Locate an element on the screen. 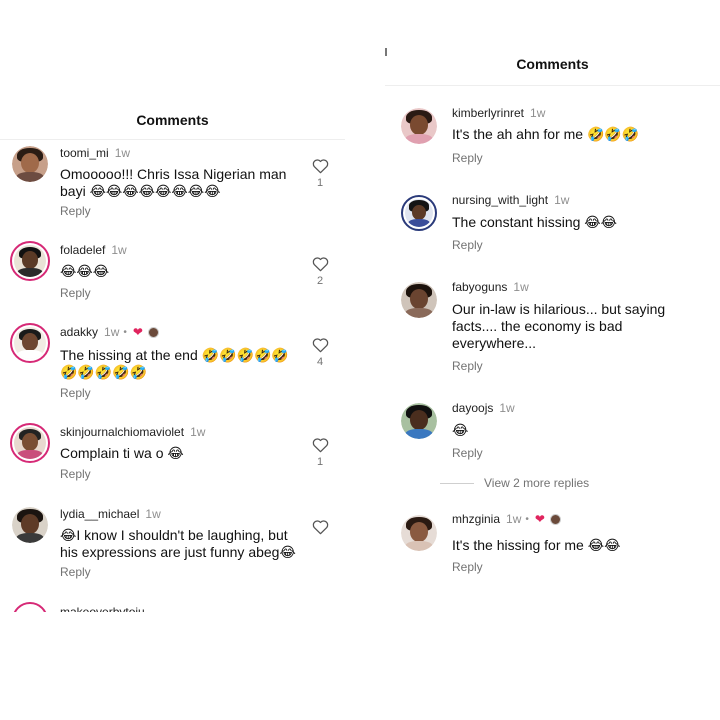  comment-meta: mhzginia 1w • ❤ is located at coordinates (506, 519).